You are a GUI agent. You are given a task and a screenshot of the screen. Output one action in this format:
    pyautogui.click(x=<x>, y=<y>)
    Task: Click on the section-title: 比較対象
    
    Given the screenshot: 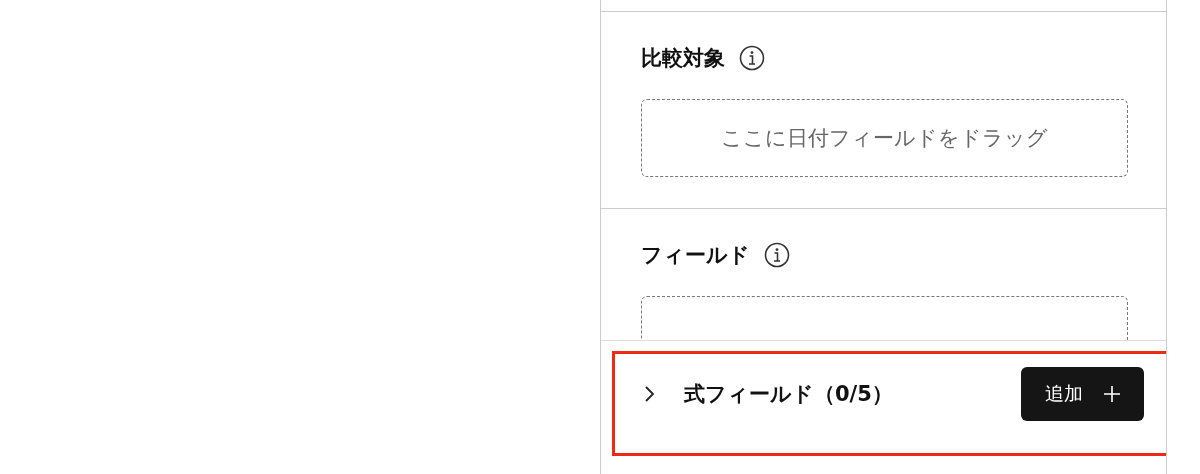 What is the action you would take?
    pyautogui.click(x=683, y=58)
    